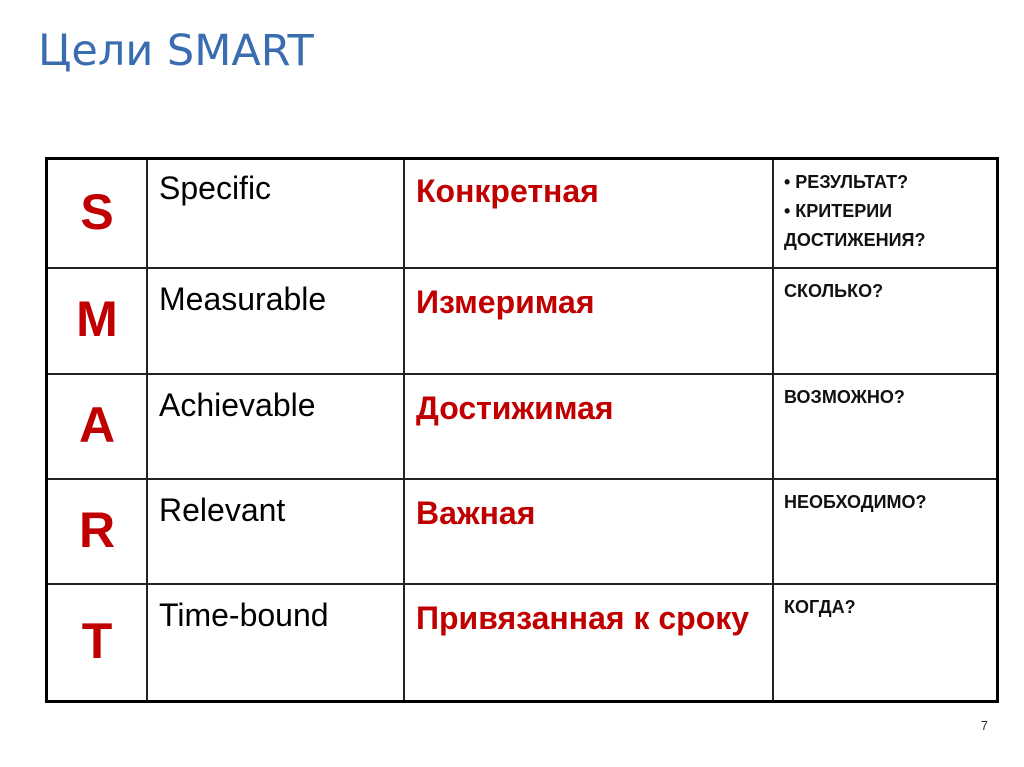  Describe the element at coordinates (588, 643) in the screenshot. I see `russian-term: Привязанная к сроку` at that location.